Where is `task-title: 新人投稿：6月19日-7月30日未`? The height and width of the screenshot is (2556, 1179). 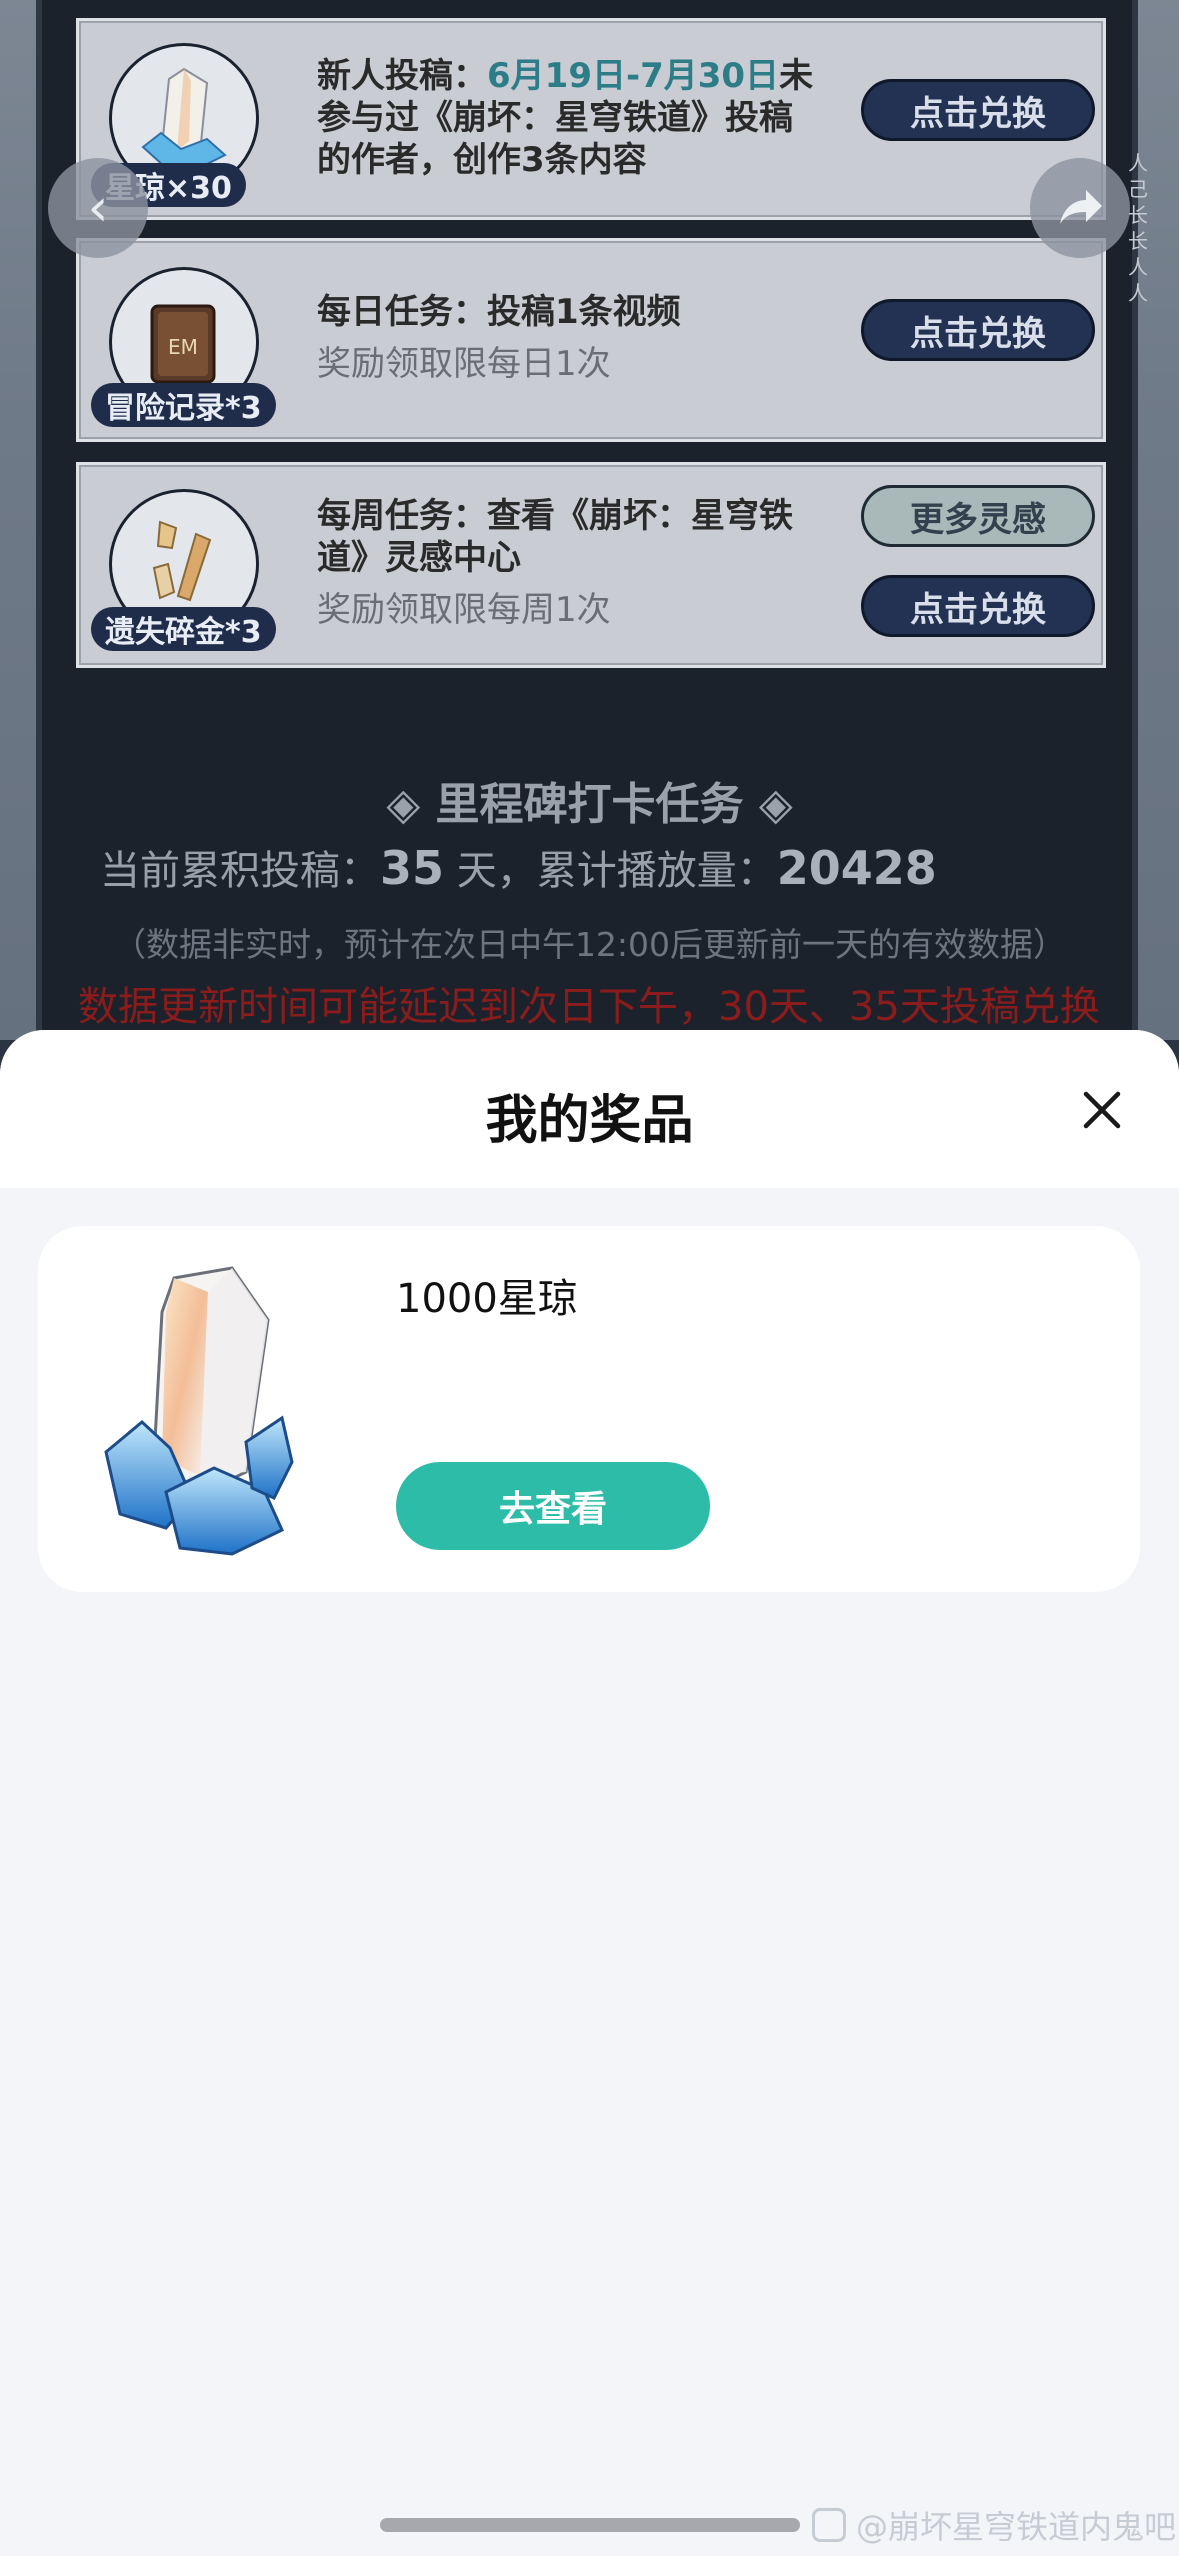 task-title: 新人投稿：6月19日-7月30日未 is located at coordinates (565, 76).